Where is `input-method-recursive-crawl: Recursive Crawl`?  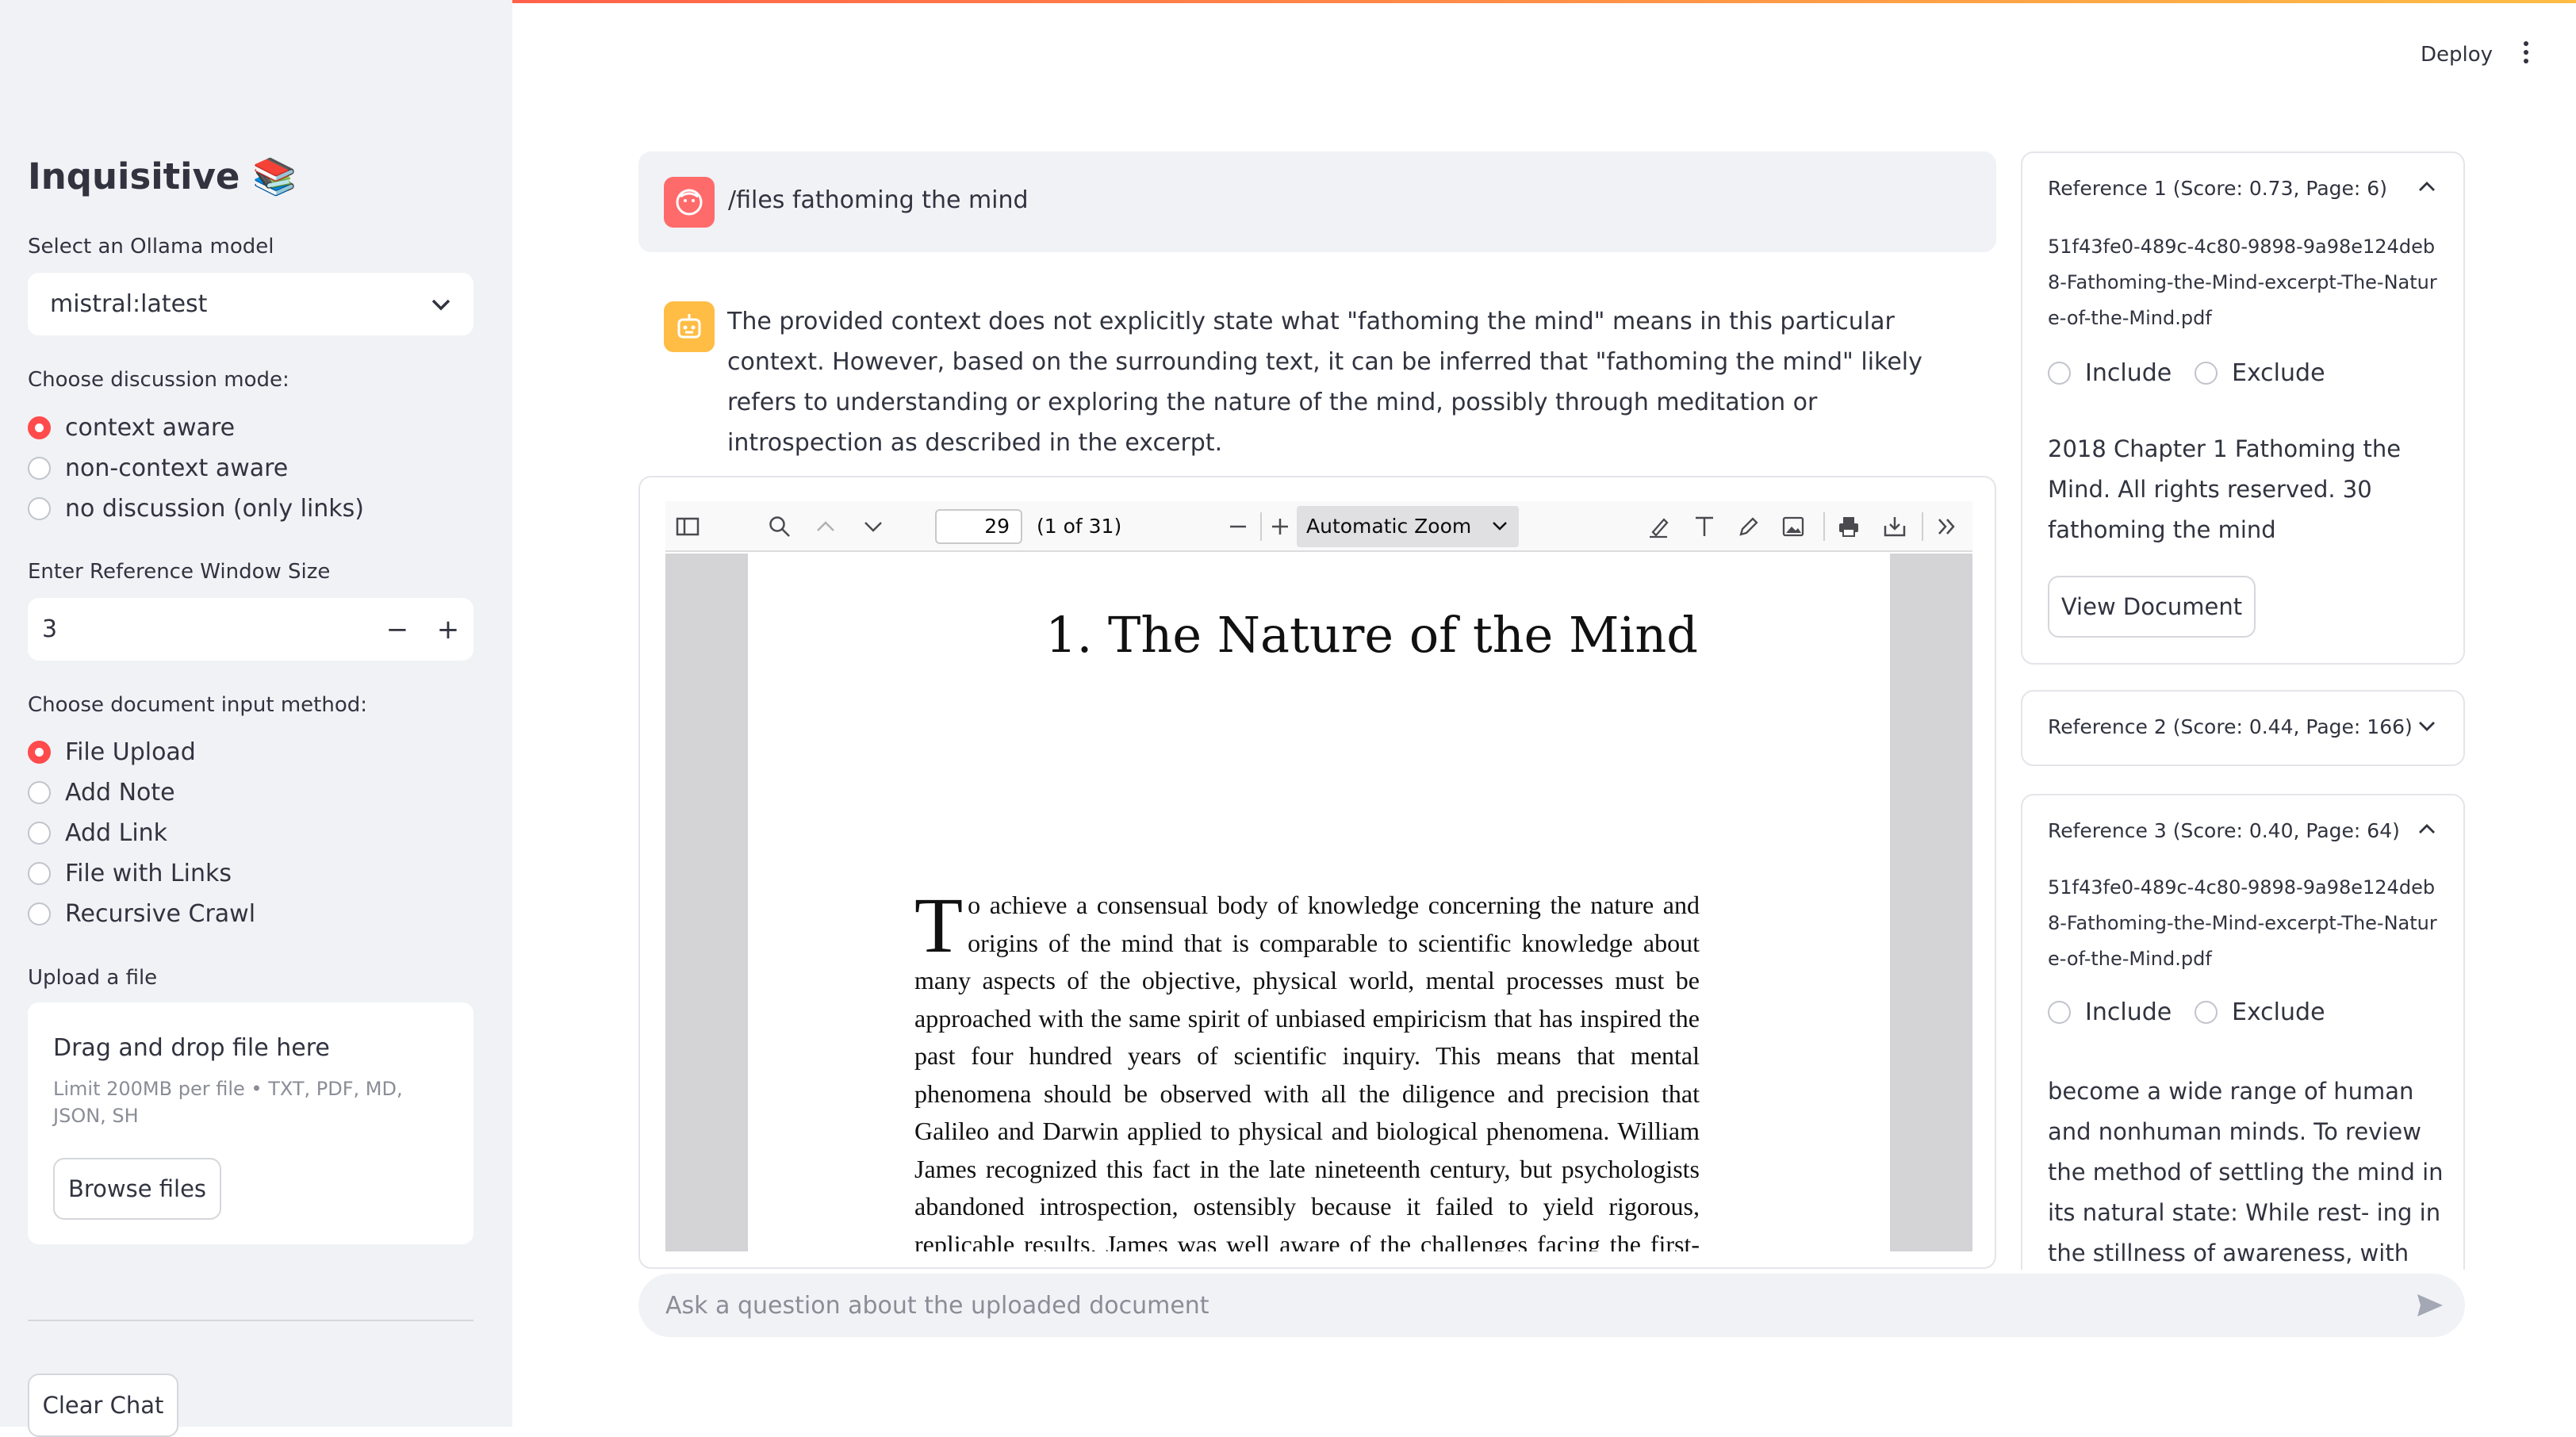 input-method-recursive-crawl: Recursive Crawl is located at coordinates (141, 914).